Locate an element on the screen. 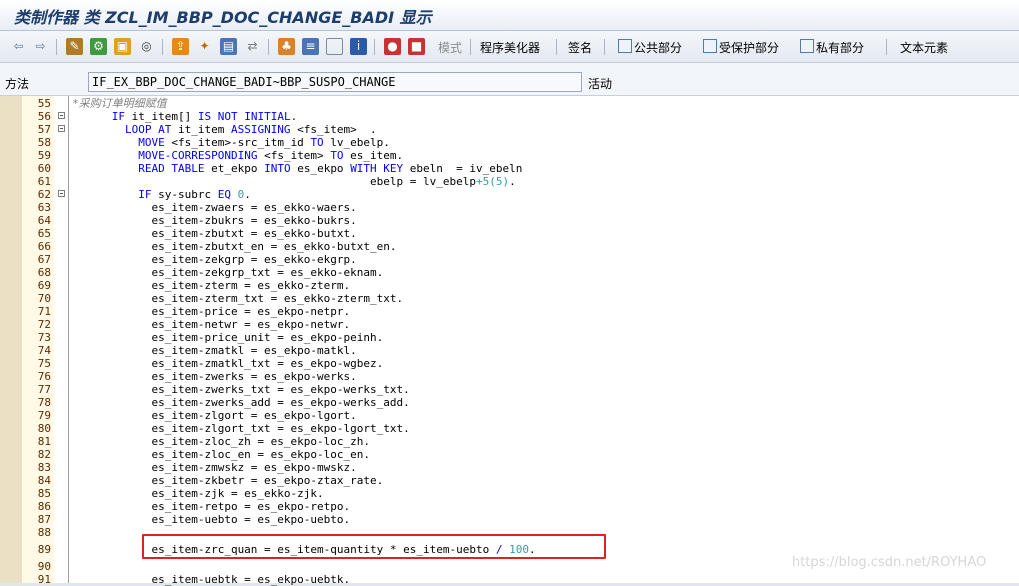 The width and height of the screenshot is (1019, 586). code-line: 75 es_item-zmatkl_txt = es_ekpo-wgbez. is located at coordinates (509, 363).